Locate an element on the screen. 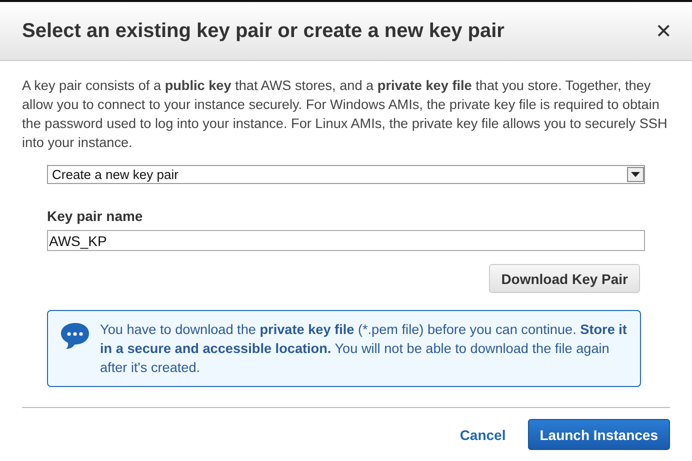 The height and width of the screenshot is (461, 692). field-label: Key pair name is located at coordinates (95, 216).